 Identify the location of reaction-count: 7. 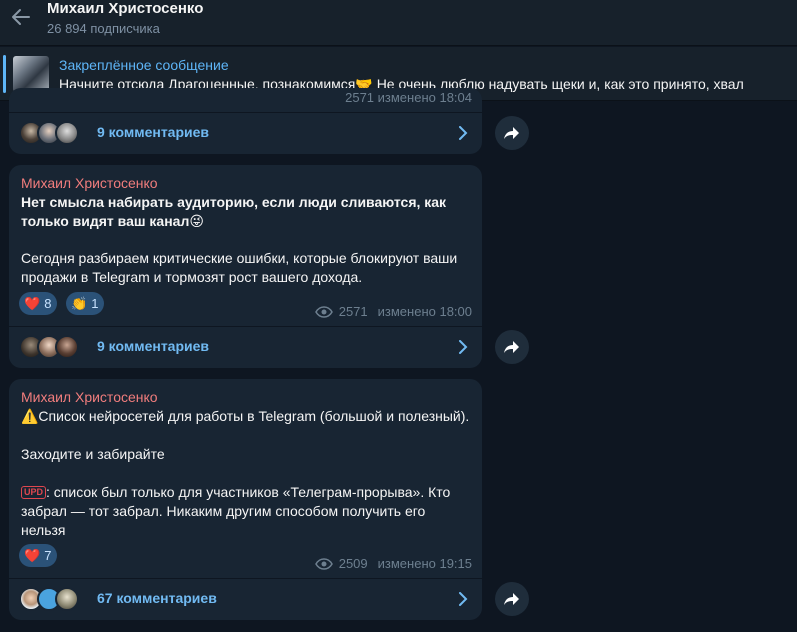
(48, 555).